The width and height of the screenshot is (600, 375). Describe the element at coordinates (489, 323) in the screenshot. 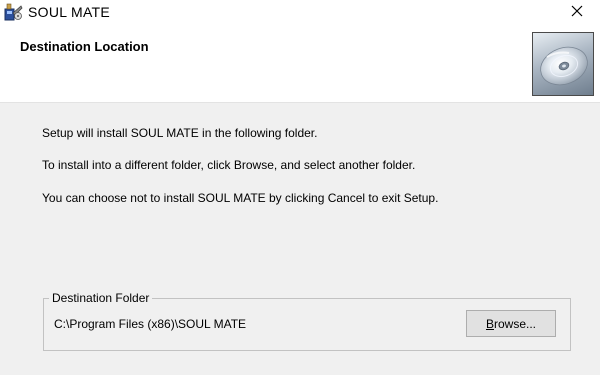

I see `browse-mnemonic: B` at that location.